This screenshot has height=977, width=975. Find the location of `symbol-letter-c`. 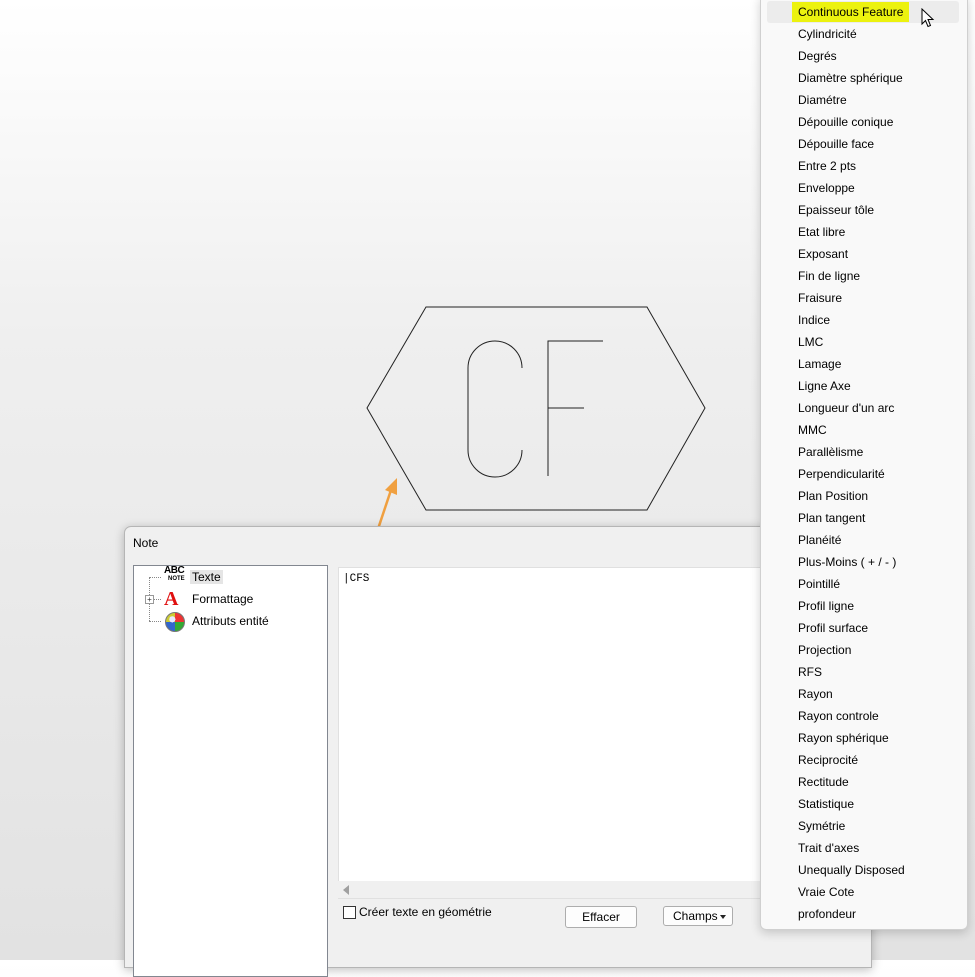

symbol-letter-c is located at coordinates (495, 409).